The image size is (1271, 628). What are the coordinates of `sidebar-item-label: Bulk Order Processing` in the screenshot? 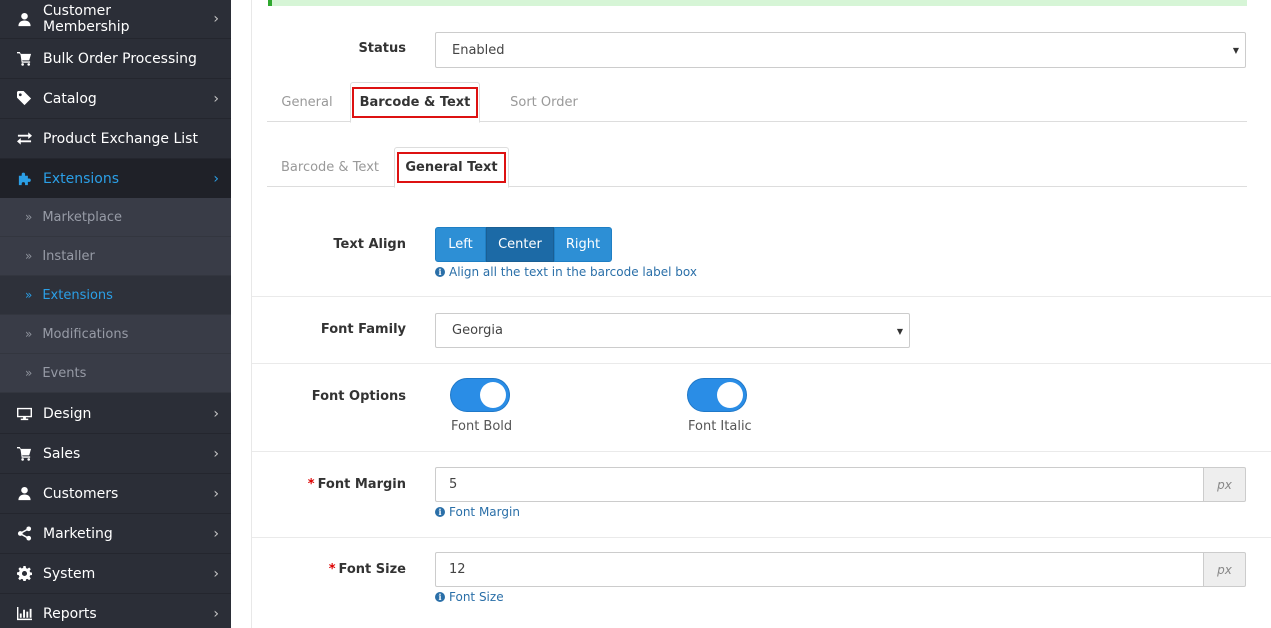 It's located at (120, 58).